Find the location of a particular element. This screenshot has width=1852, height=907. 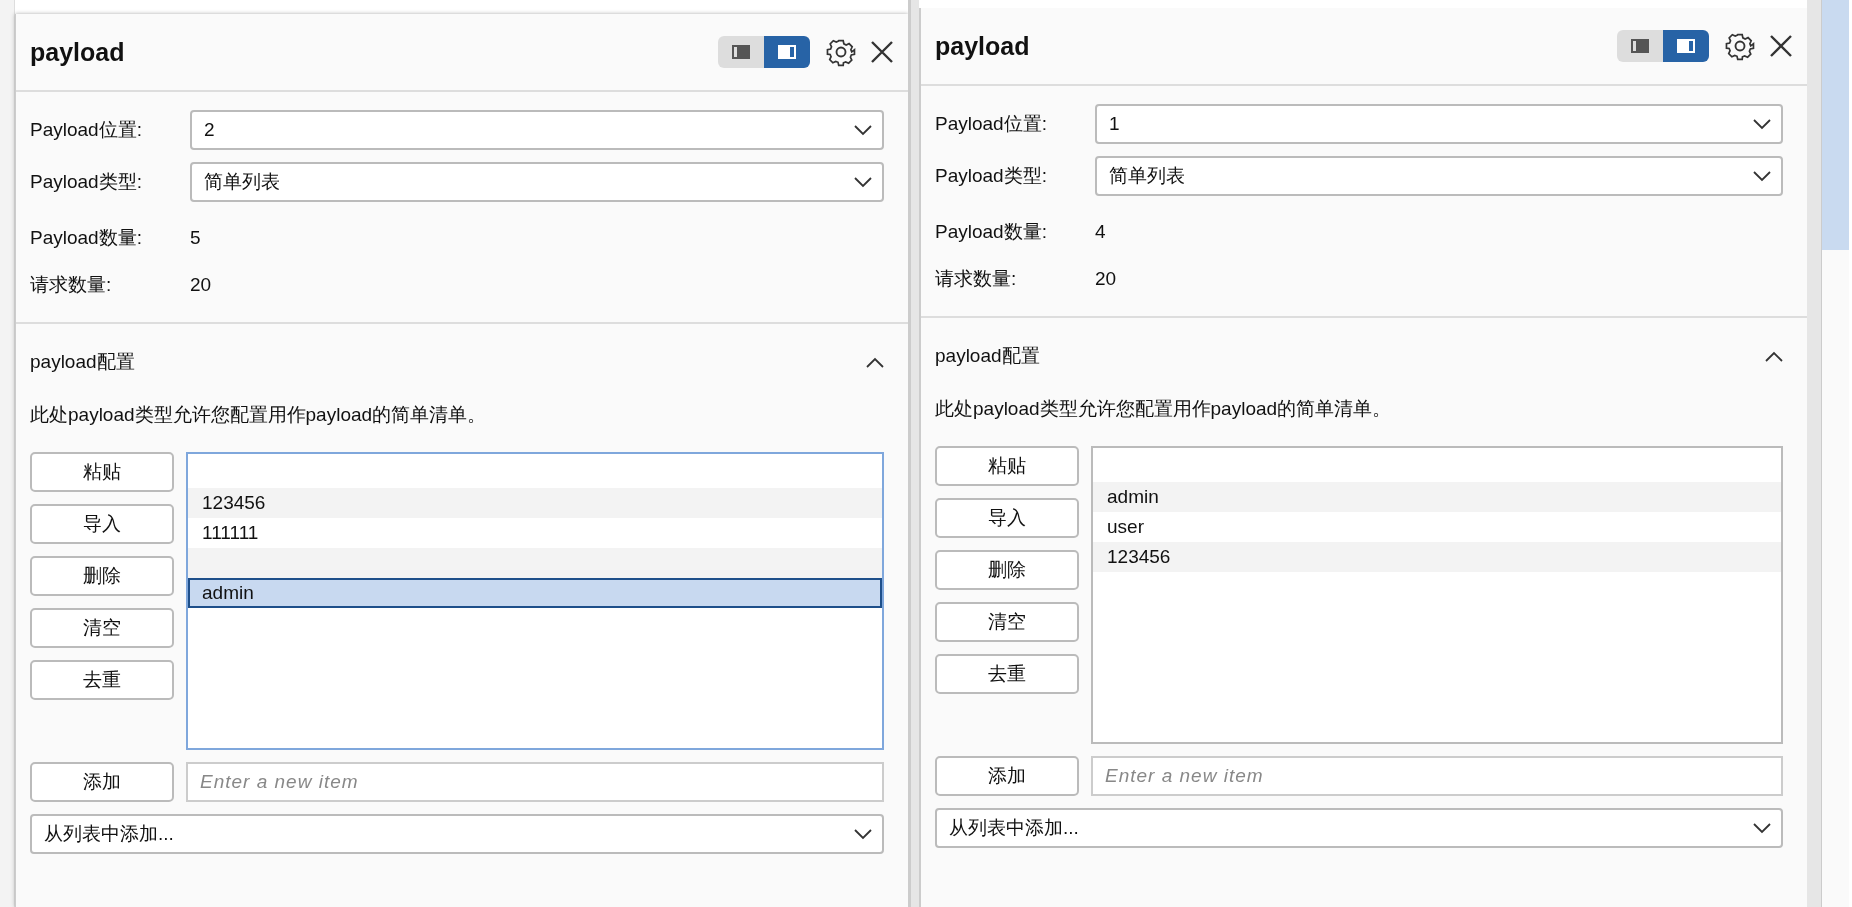

list-item: user is located at coordinates (1437, 527).